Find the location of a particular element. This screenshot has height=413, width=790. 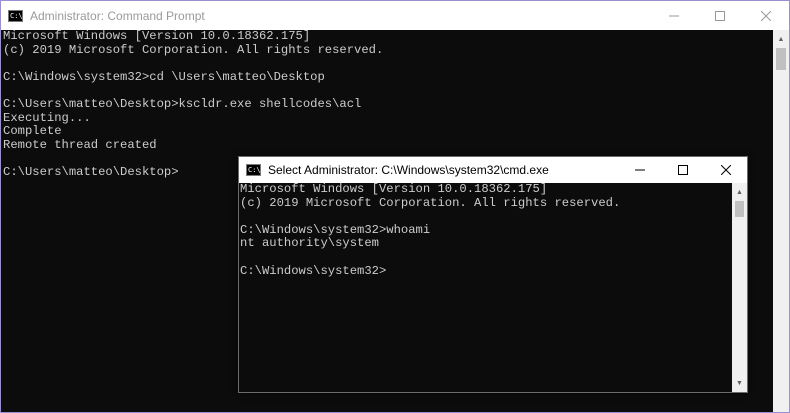

main-vertical-scrollbar: ▲ is located at coordinates (781, 221).